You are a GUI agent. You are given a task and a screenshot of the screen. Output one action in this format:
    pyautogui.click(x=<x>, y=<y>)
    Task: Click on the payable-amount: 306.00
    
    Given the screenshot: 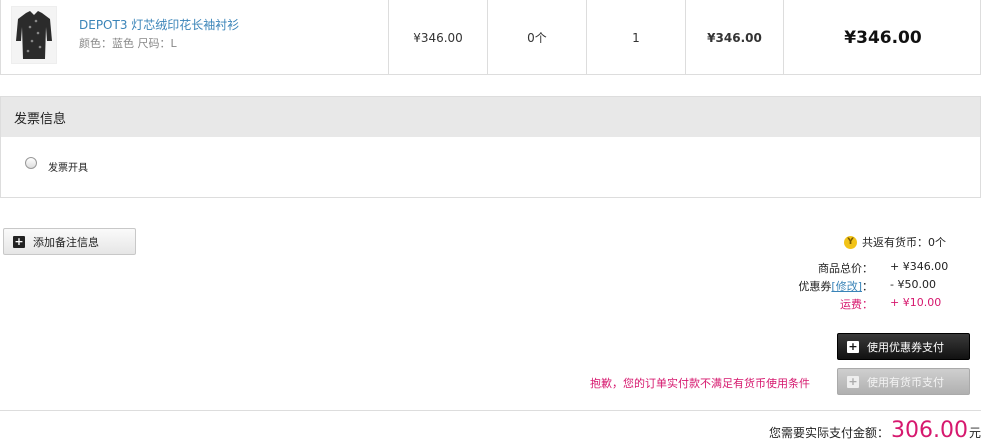 What is the action you would take?
    pyautogui.click(x=929, y=430)
    